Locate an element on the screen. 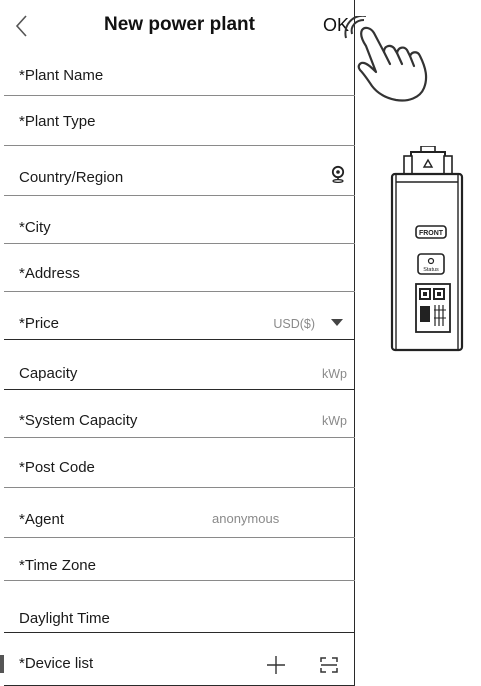 The image size is (481, 686). price-currency-value: USD($) is located at coordinates (294, 324).